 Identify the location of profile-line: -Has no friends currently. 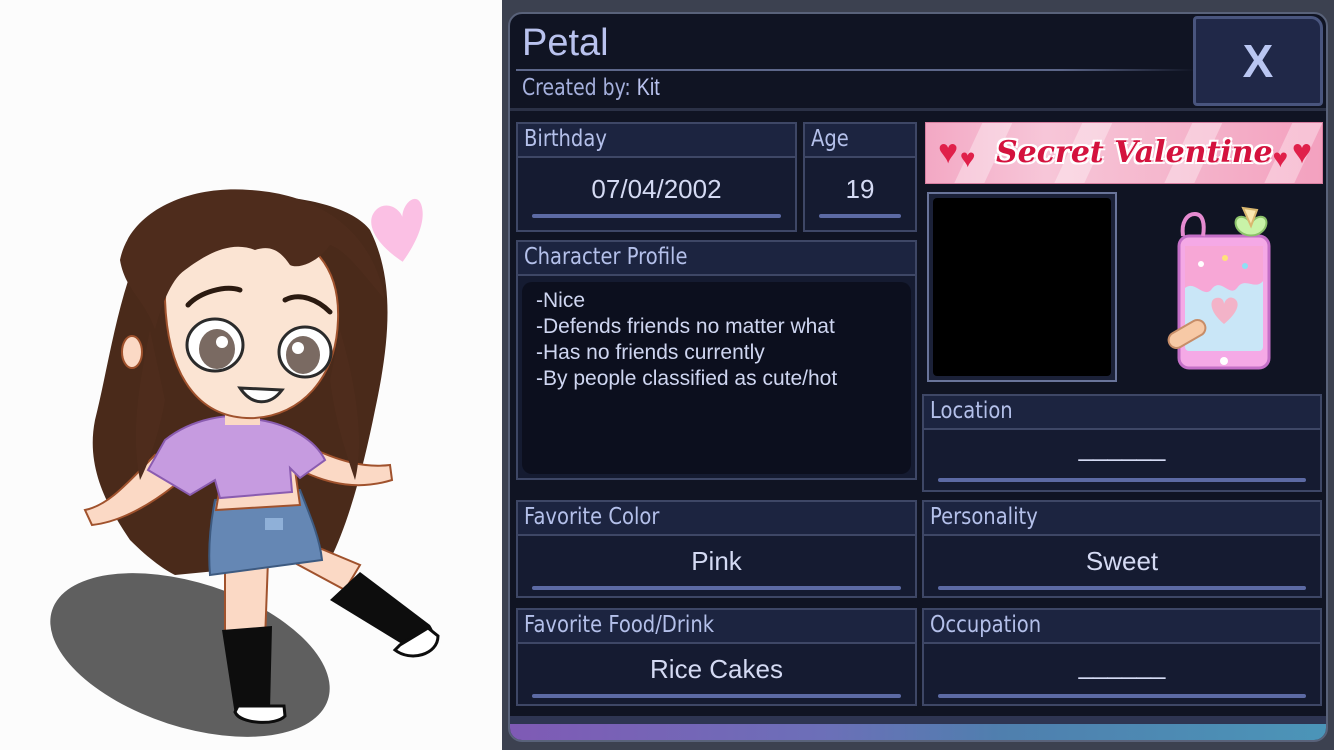
(650, 352).